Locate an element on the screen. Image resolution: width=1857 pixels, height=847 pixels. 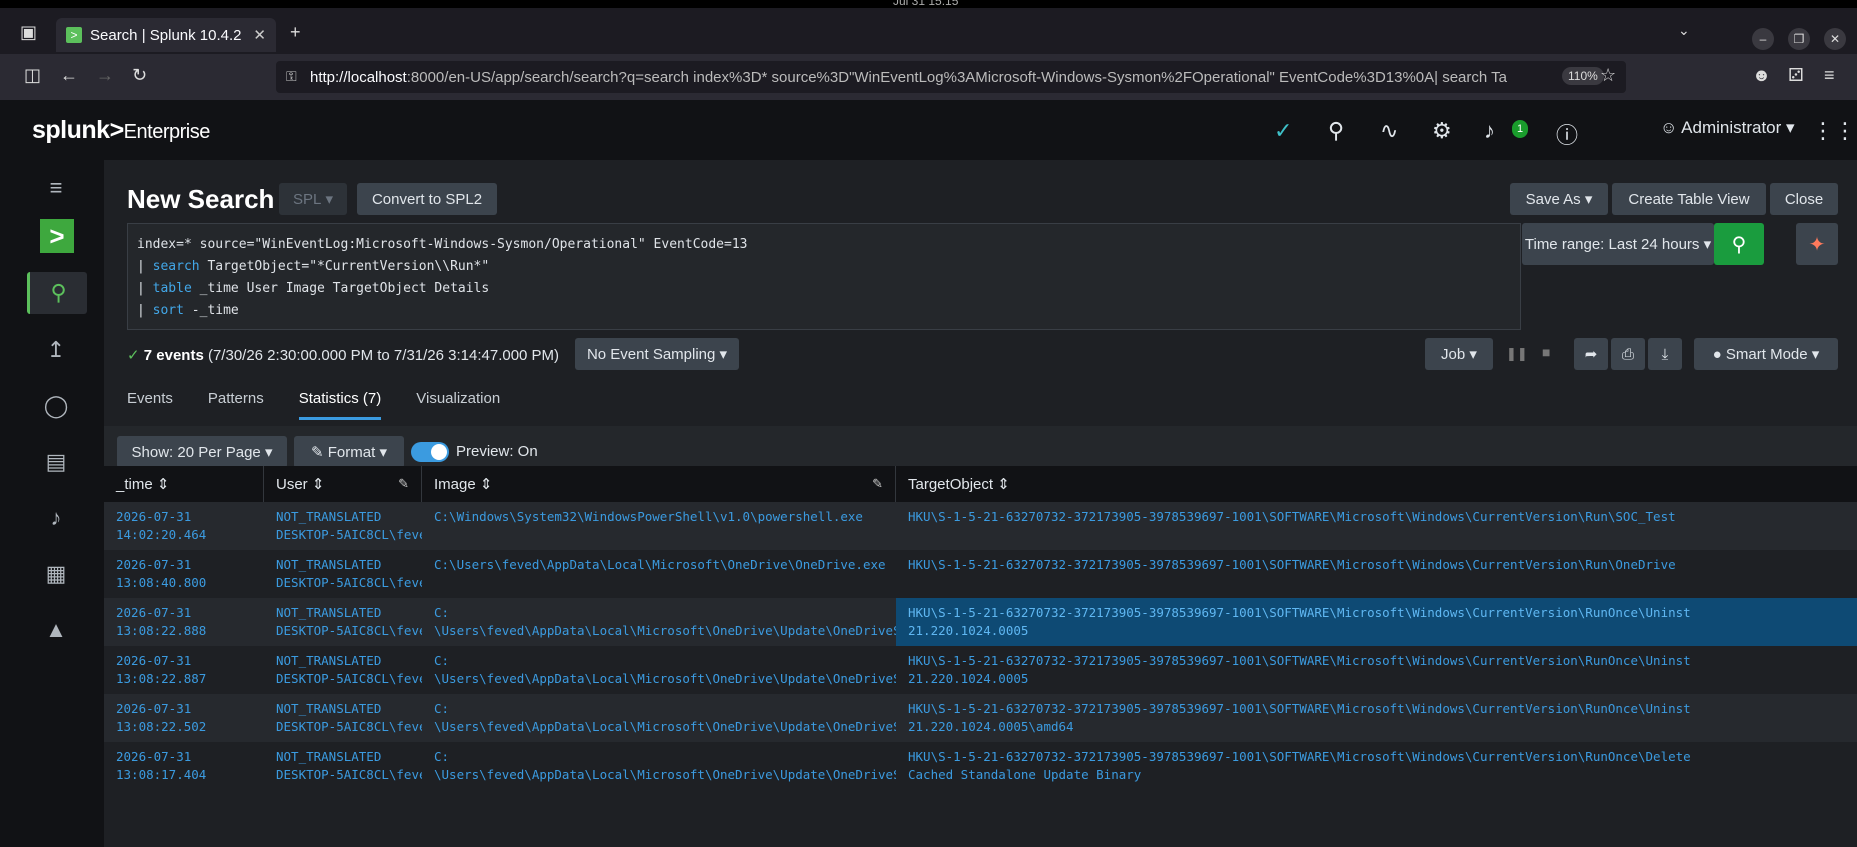
site-info-icon: ⚿ is located at coordinates (291, 76).